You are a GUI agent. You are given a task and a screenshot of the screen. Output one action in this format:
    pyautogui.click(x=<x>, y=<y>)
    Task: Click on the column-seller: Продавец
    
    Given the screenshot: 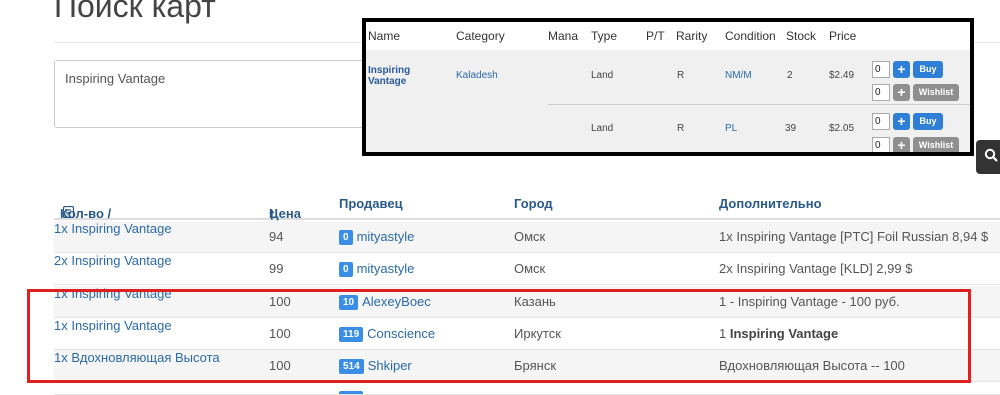 What is the action you would take?
    pyautogui.click(x=371, y=203)
    